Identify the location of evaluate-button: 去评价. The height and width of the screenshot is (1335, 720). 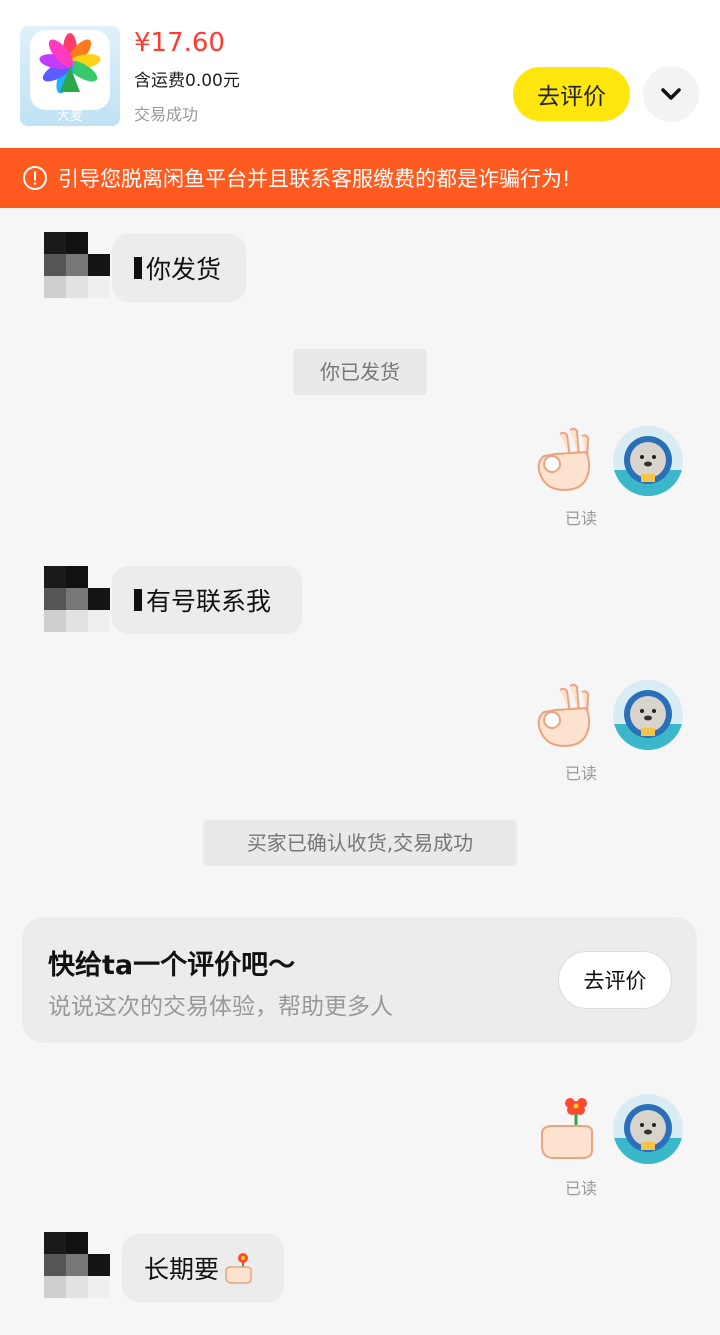
(571, 94).